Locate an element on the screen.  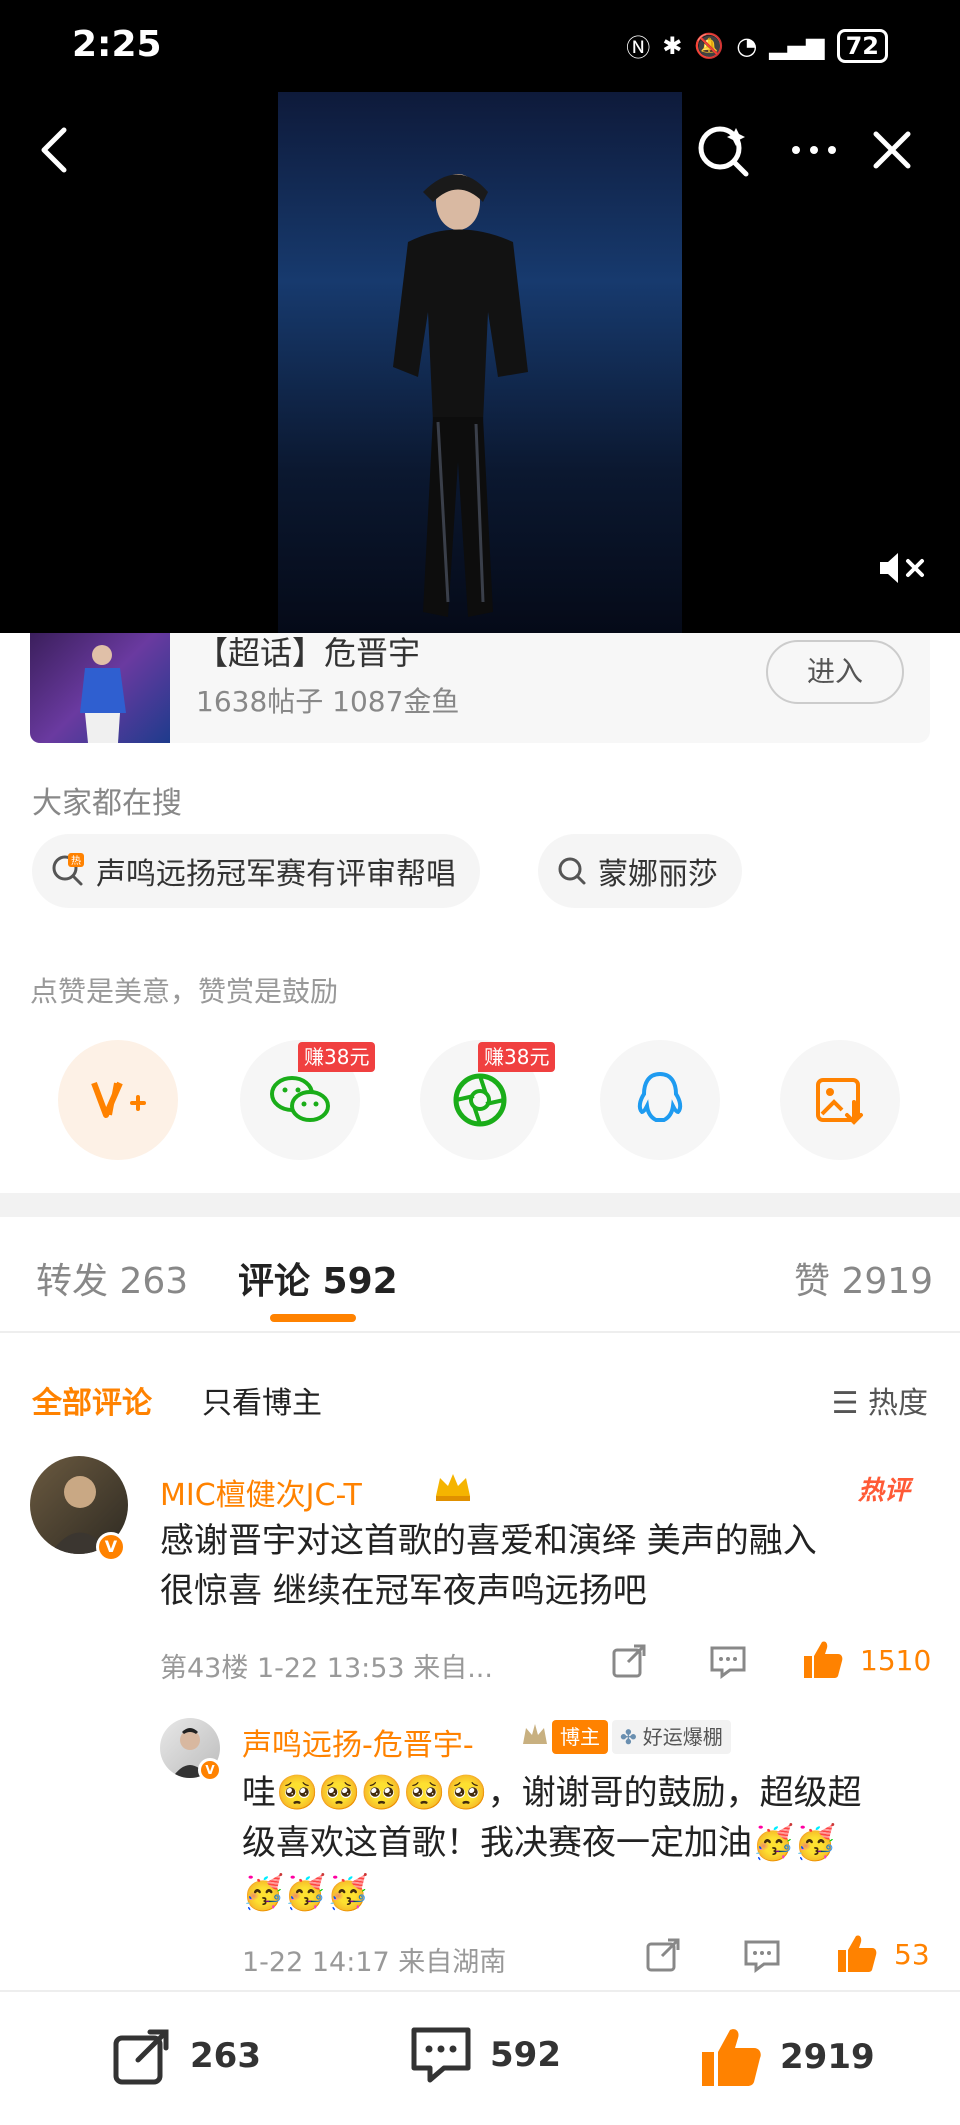
nfc-icon: Ⓝ is located at coordinates (638, 48).